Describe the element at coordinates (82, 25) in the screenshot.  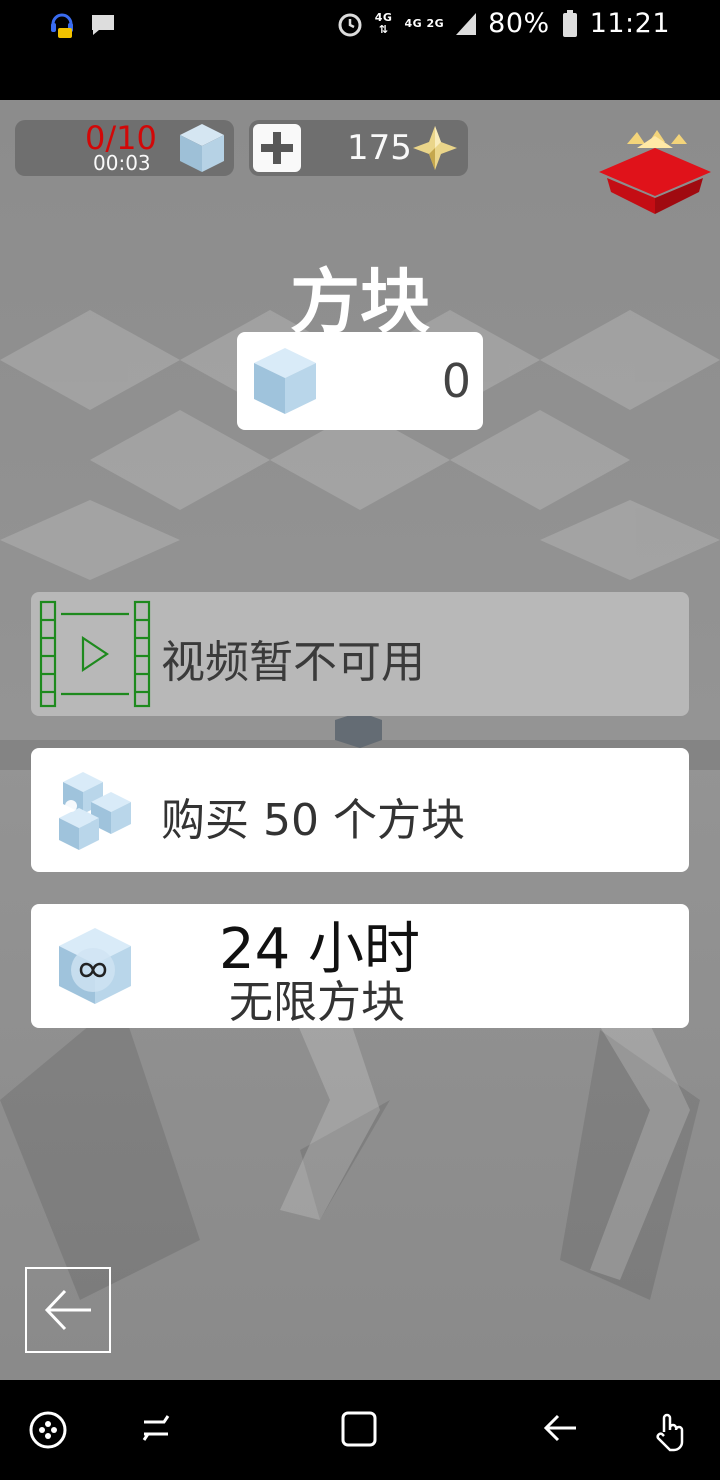
I see `status-left` at that location.